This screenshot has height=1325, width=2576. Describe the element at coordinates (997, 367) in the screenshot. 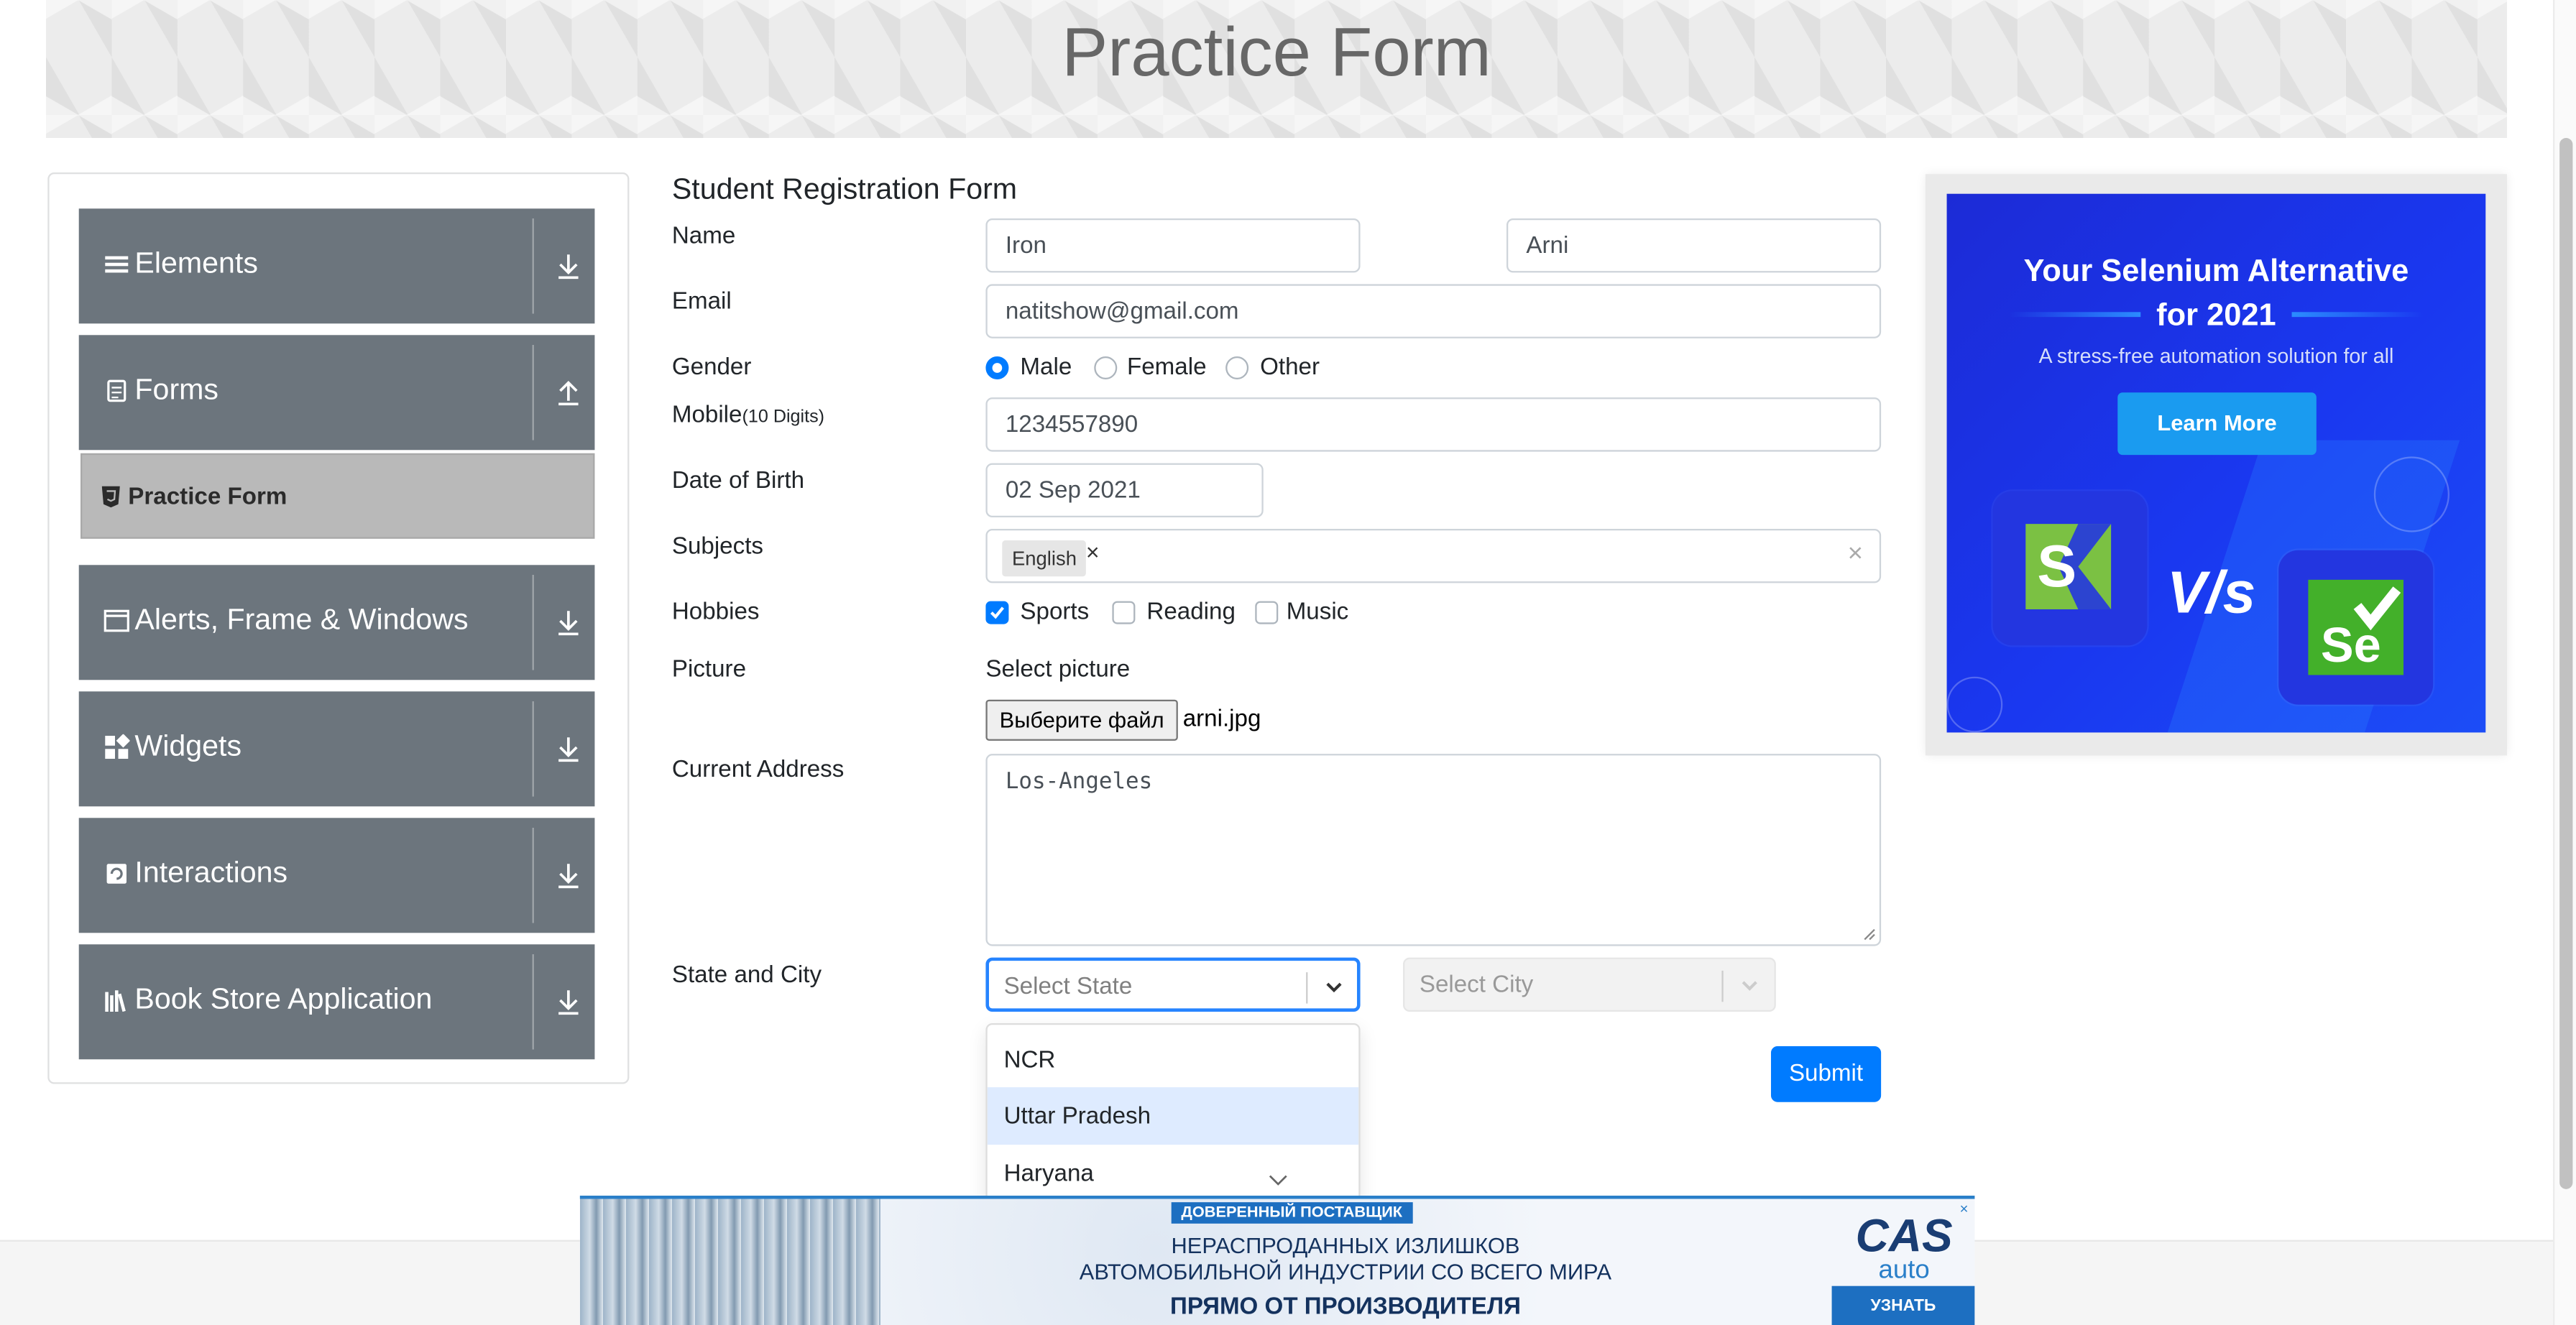

I see `gender-male-radio` at that location.